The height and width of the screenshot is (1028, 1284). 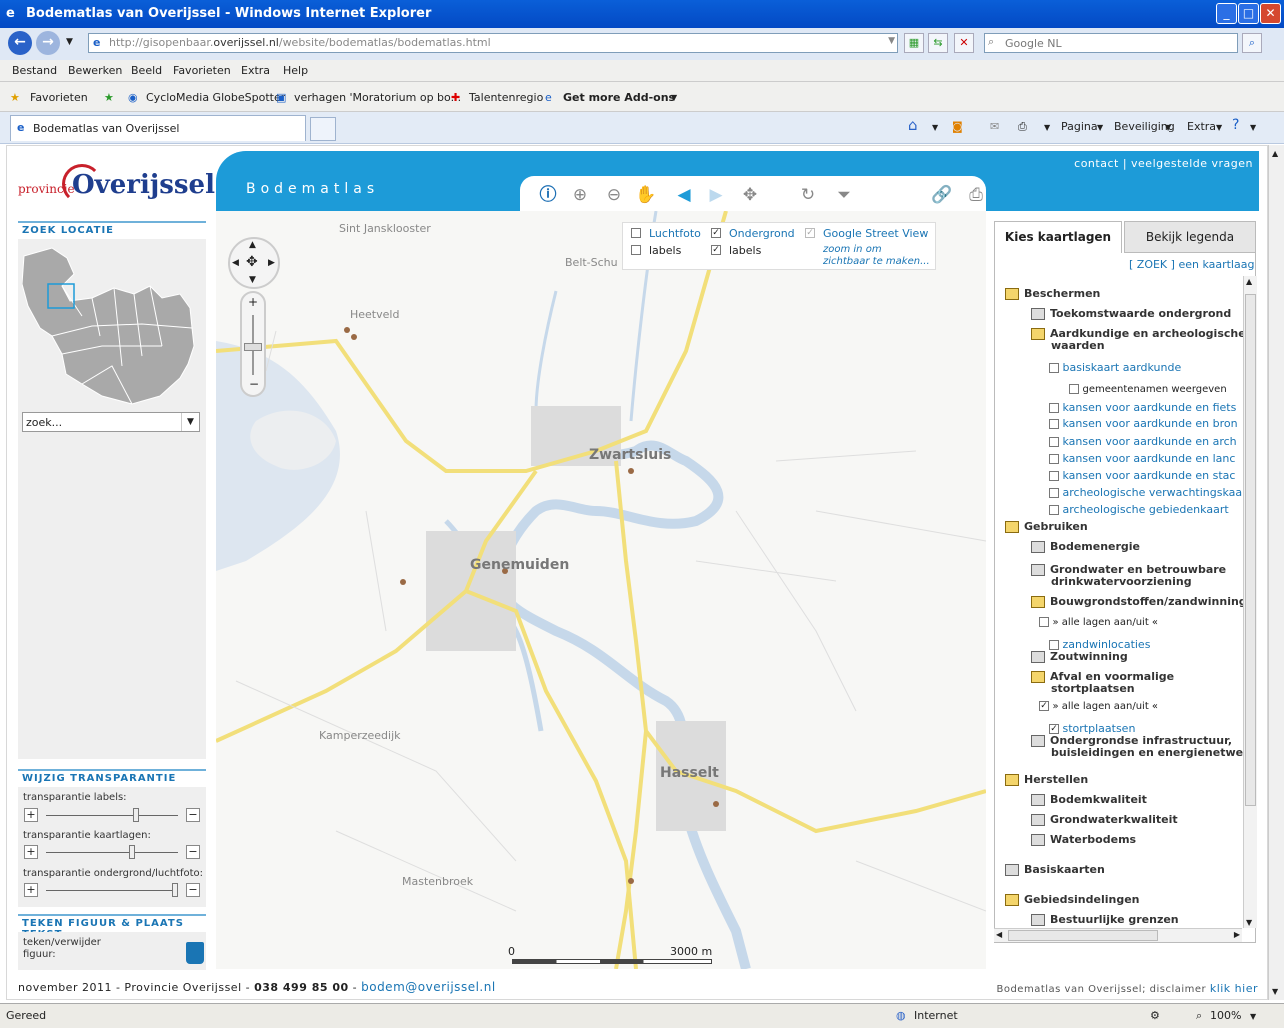 I want to click on labels2-checkbox: ✓, so click(x=716, y=250).